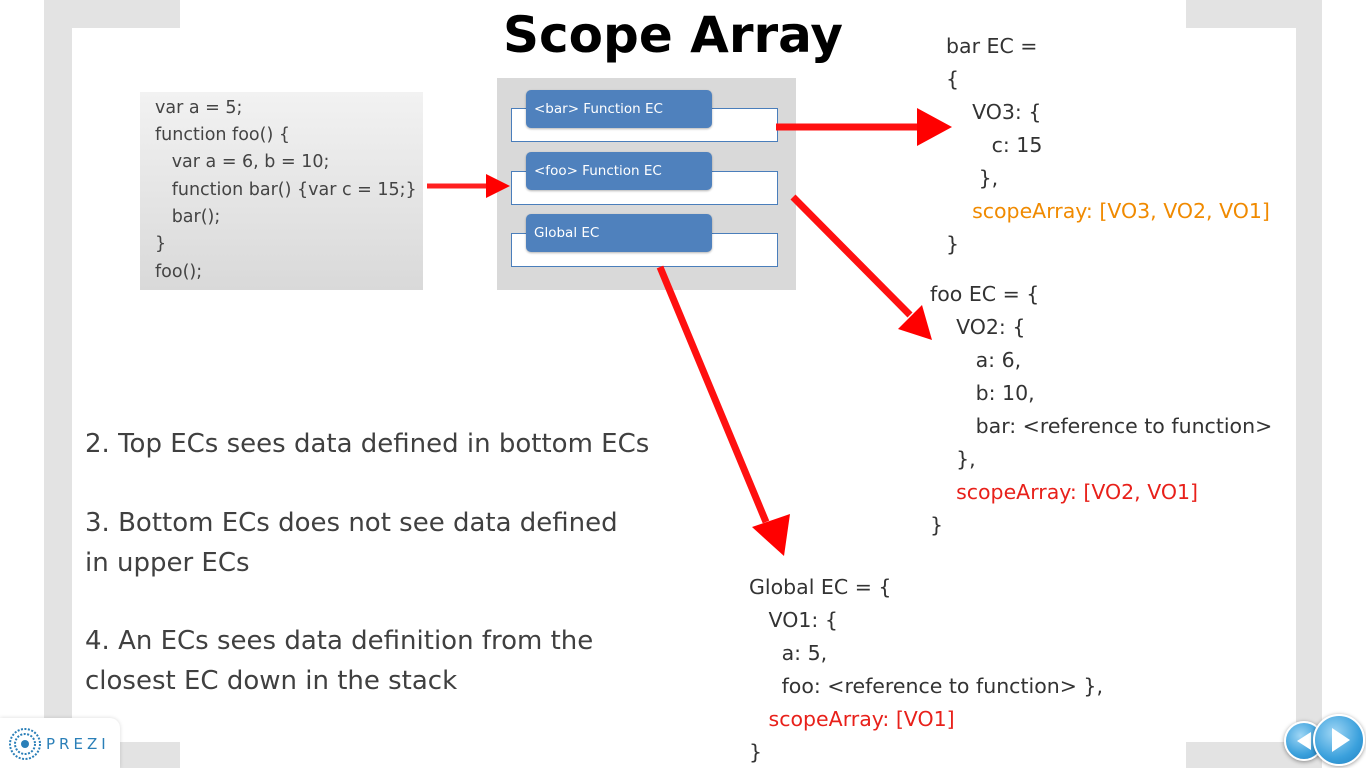 The height and width of the screenshot is (768, 1366). What do you see at coordinates (1304, 741) in the screenshot?
I see `arrow-left-icon` at bounding box center [1304, 741].